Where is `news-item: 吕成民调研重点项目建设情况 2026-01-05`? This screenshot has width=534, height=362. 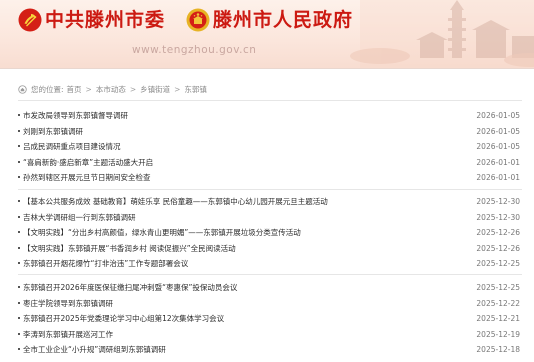 news-item: 吕成民调研重点项目建设情况 2026-01-05 is located at coordinates (270, 147).